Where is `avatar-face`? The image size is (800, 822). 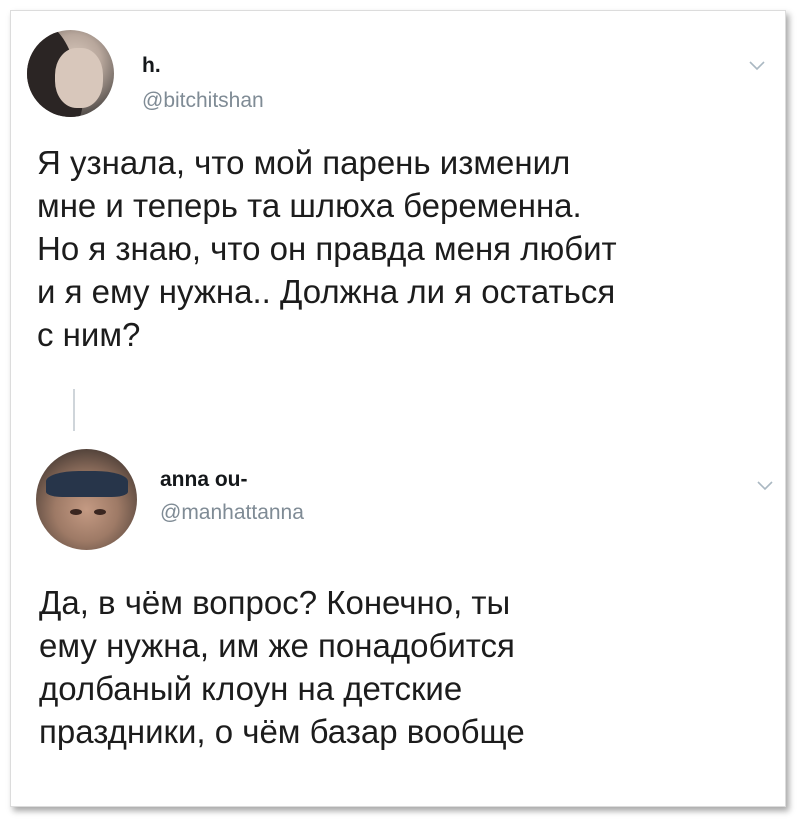 avatar-face is located at coordinates (79, 78).